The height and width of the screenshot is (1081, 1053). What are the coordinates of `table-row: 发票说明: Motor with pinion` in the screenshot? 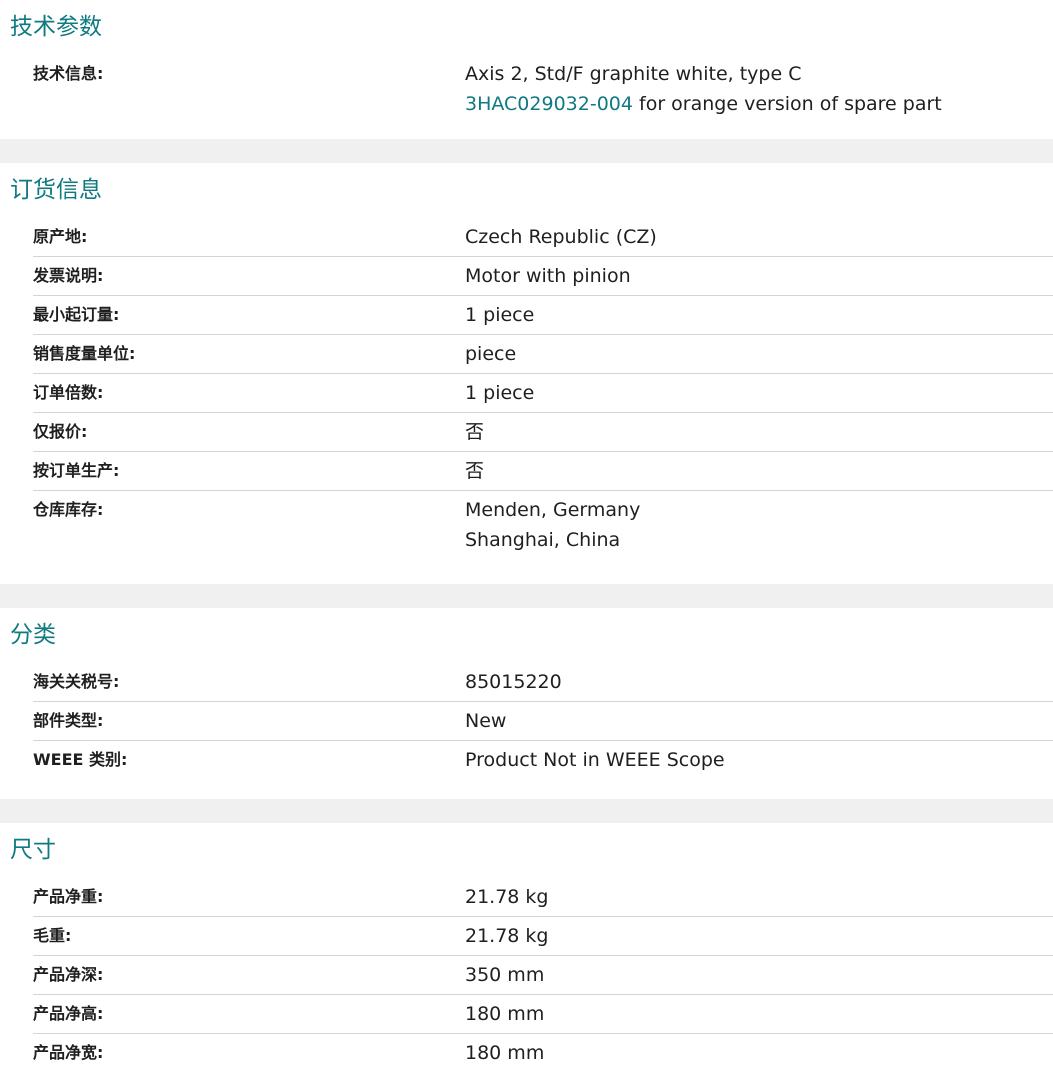 It's located at (543, 276).